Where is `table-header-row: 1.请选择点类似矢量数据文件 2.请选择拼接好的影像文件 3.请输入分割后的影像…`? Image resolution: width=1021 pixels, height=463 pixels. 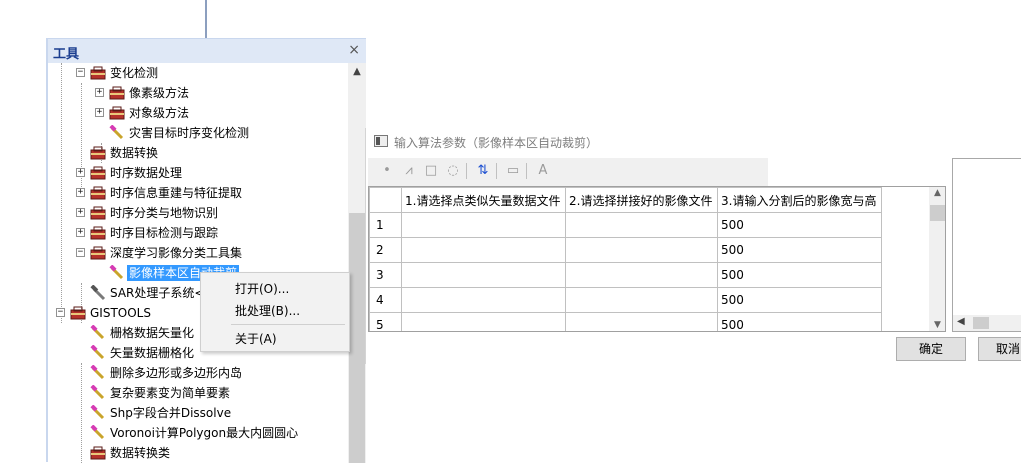 table-header-row: 1.请选择点类似矢量数据文件 2.请选择拼接好的影像文件 3.请输入分割后的影像… is located at coordinates (650, 200).